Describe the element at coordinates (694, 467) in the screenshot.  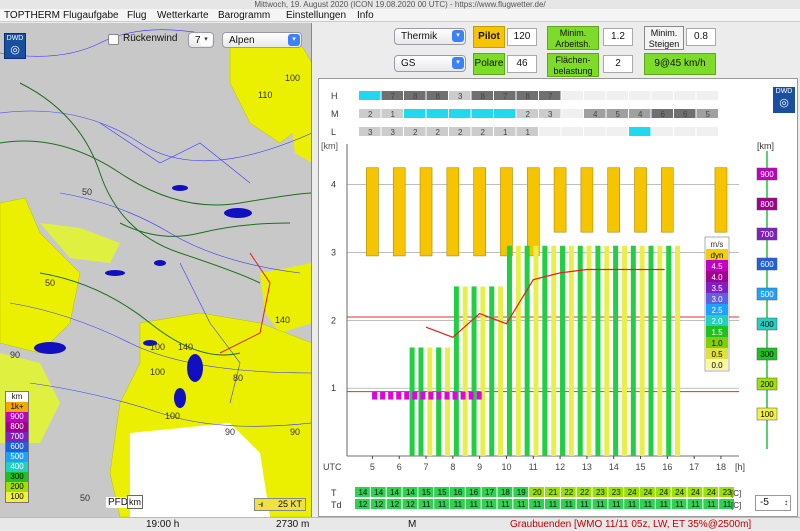
I see `x-tick-label: 17` at that location.